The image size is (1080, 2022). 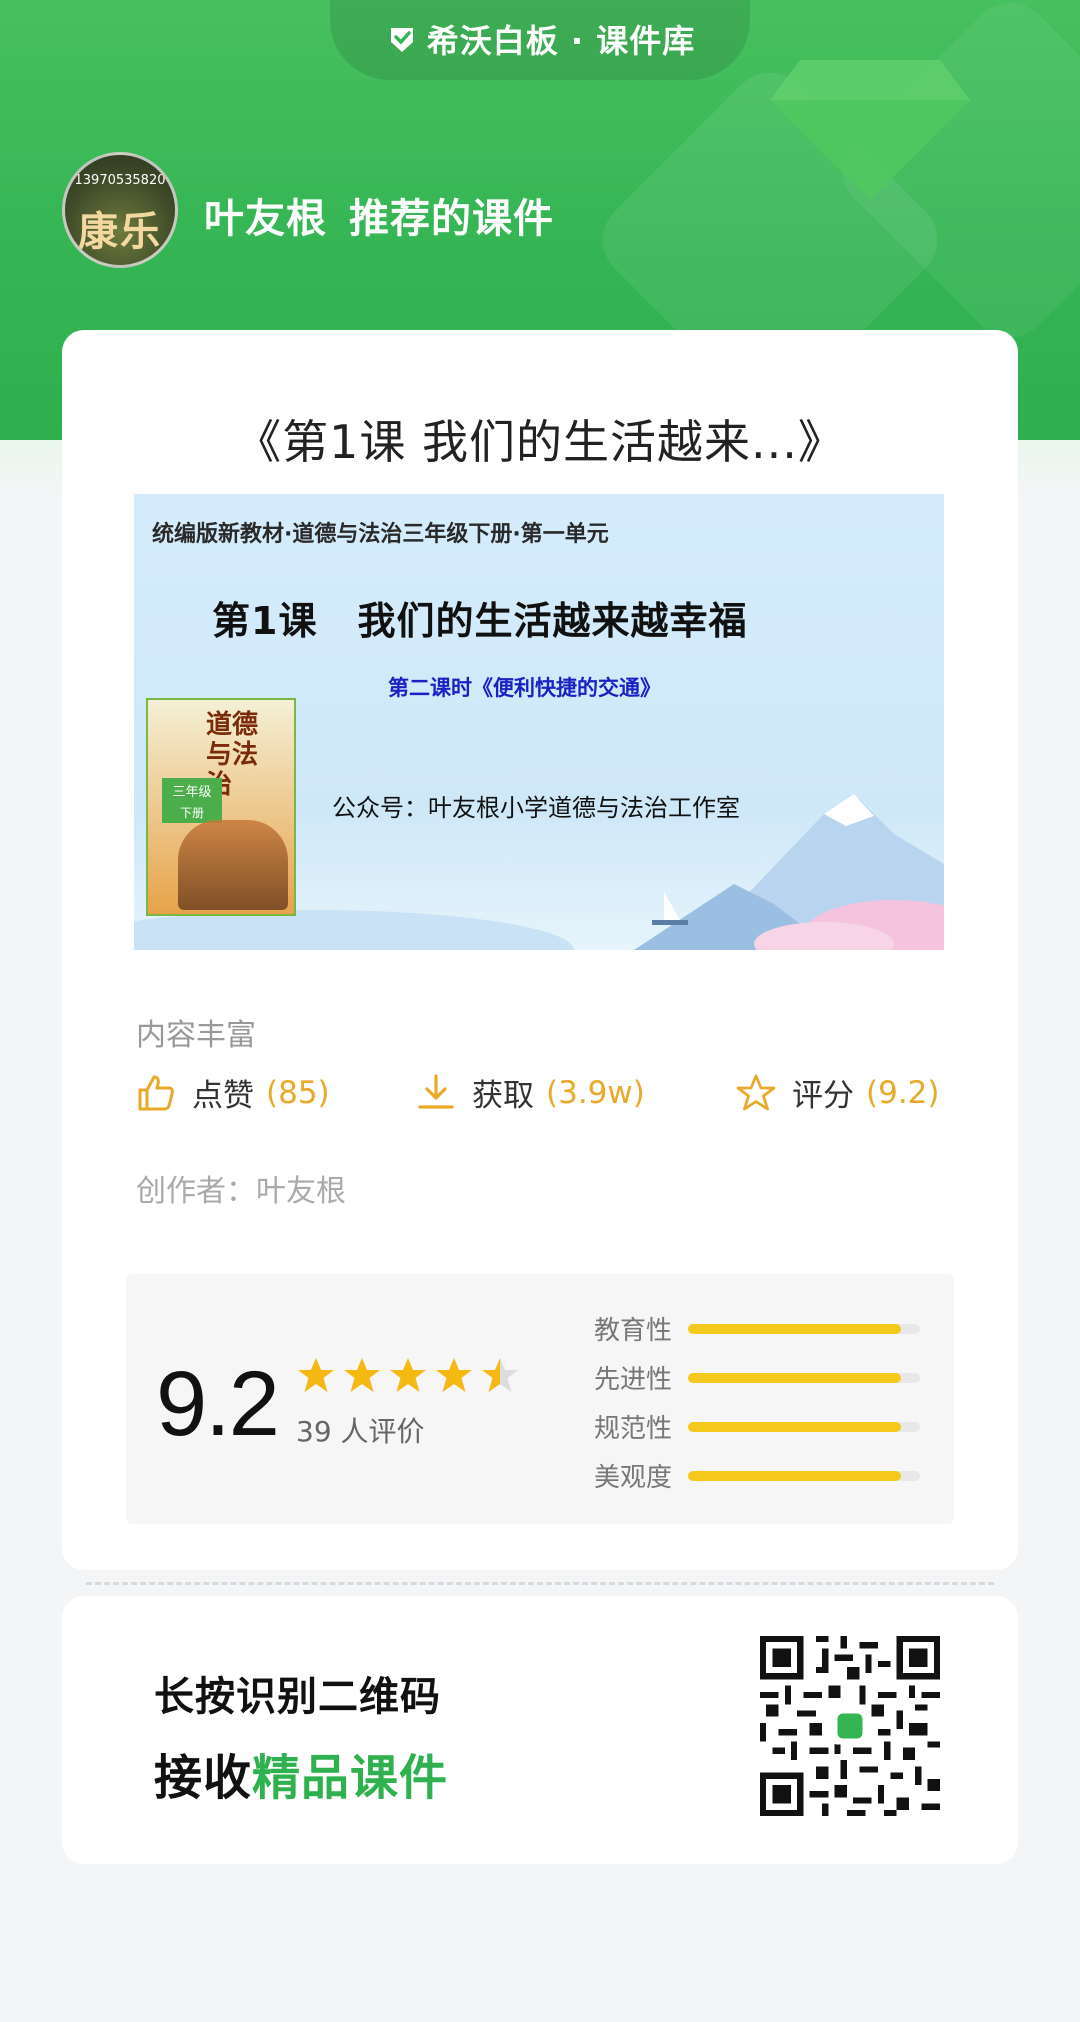 I want to click on rating-stars, so click(x=408, y=1376).